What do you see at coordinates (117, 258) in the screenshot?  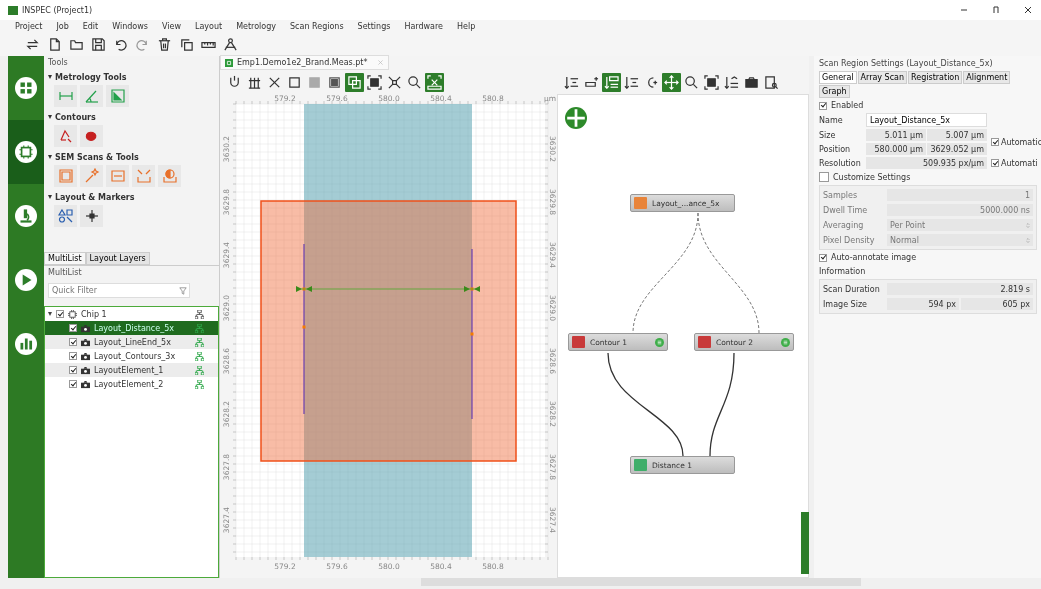 I see `panel-tab: Layout Layers` at bounding box center [117, 258].